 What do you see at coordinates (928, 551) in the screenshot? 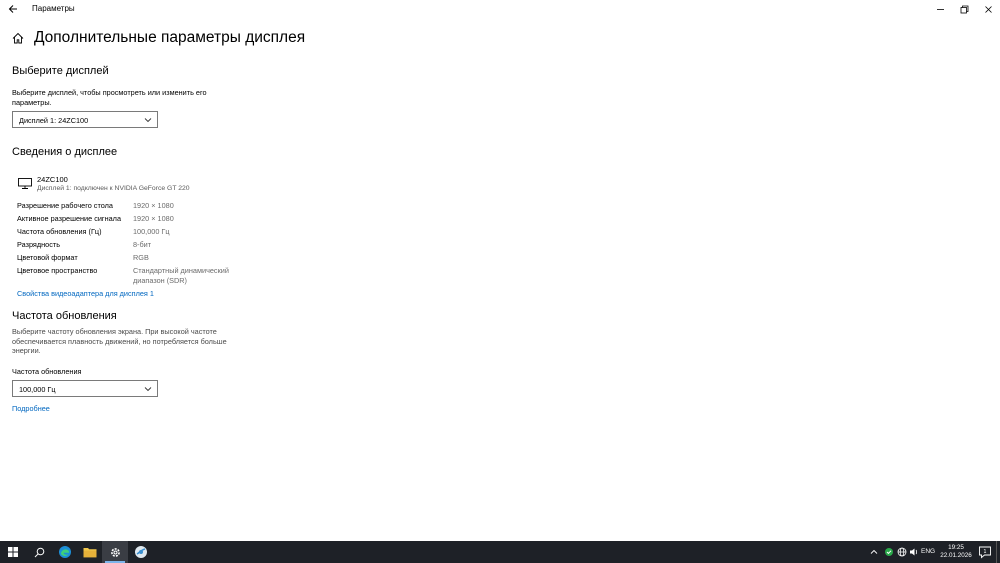
I see `language-indicator: ENG` at bounding box center [928, 551].